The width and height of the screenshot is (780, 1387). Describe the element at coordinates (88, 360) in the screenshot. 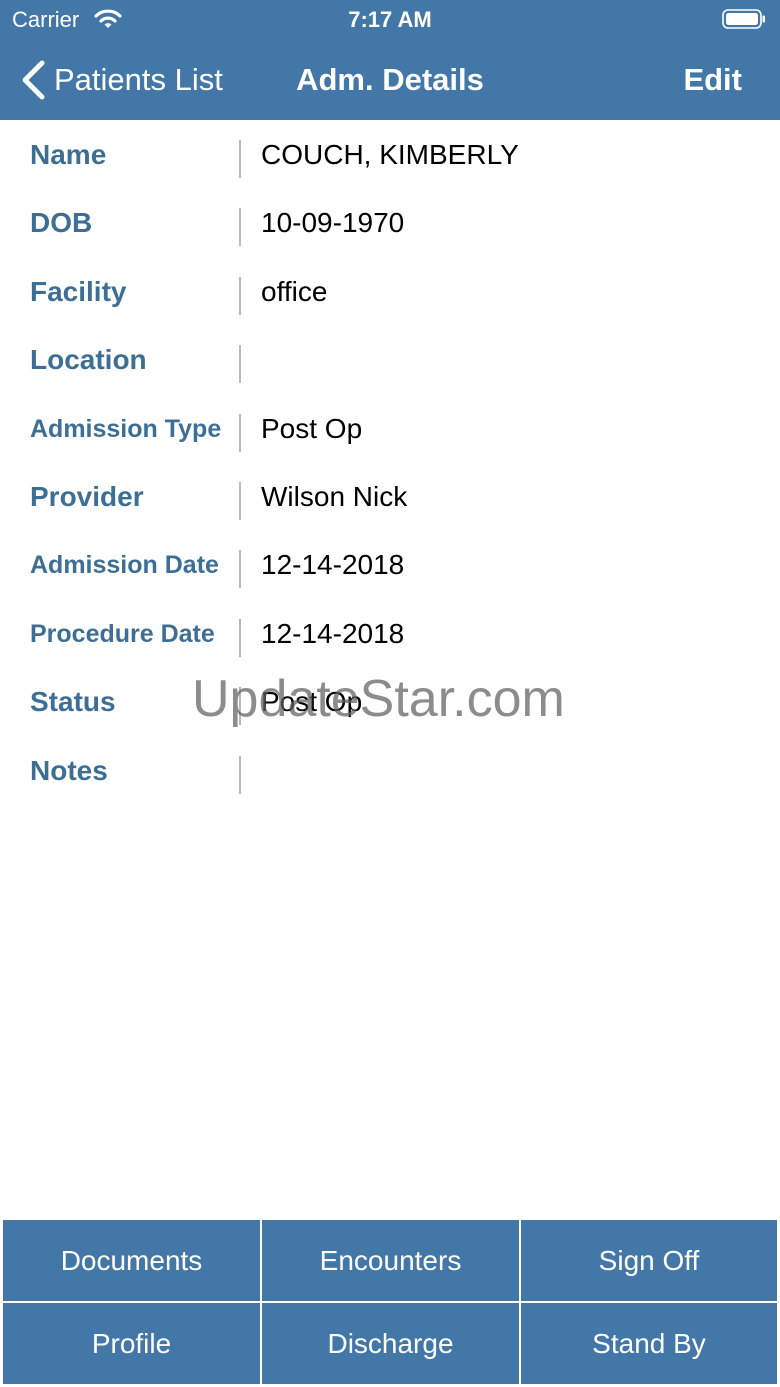

I see `detail-label: Location` at that location.